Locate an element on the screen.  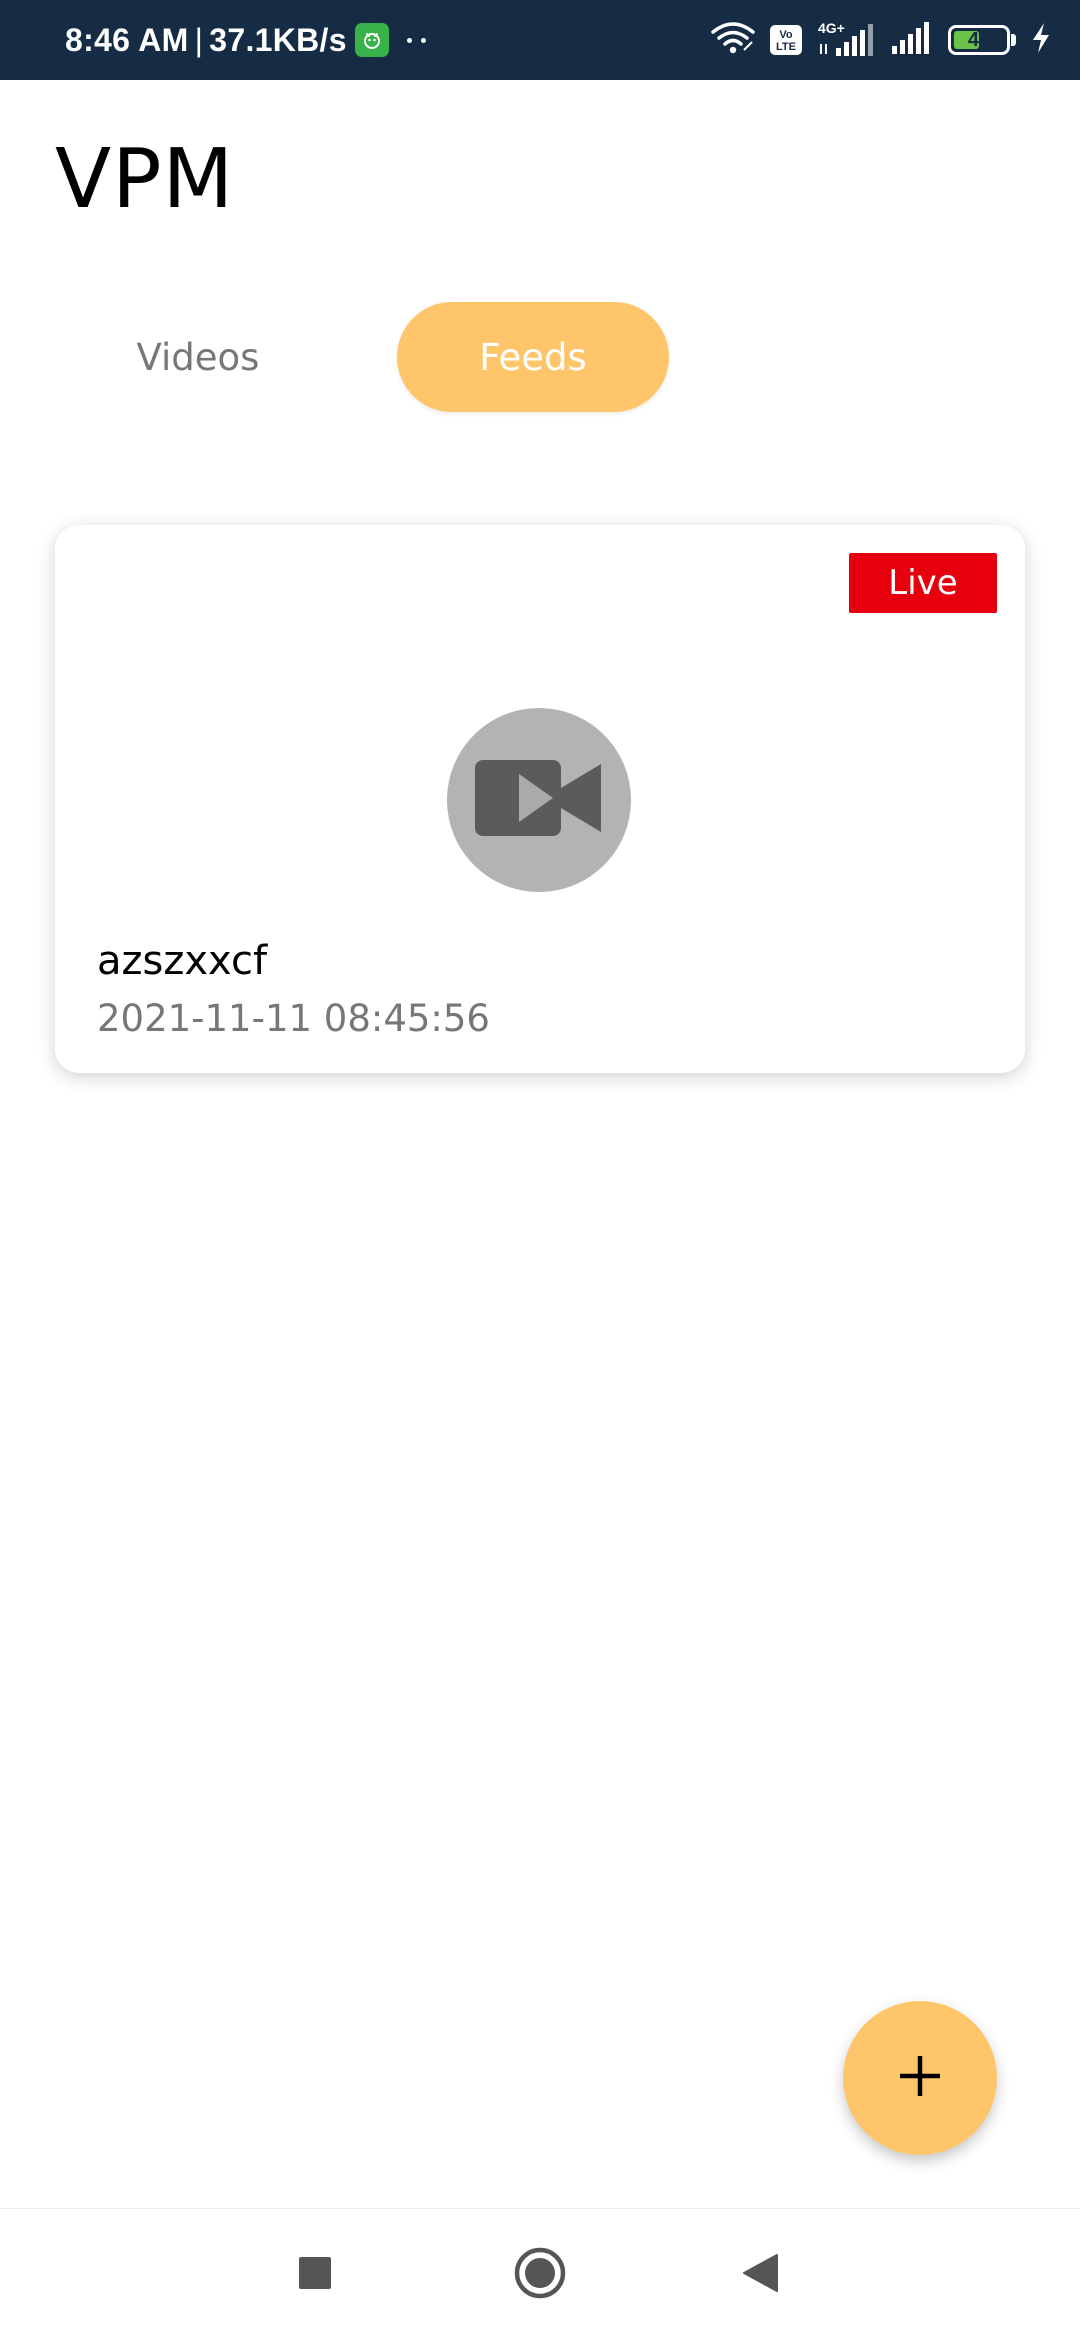
add-feed-button is located at coordinates (920, 2078).